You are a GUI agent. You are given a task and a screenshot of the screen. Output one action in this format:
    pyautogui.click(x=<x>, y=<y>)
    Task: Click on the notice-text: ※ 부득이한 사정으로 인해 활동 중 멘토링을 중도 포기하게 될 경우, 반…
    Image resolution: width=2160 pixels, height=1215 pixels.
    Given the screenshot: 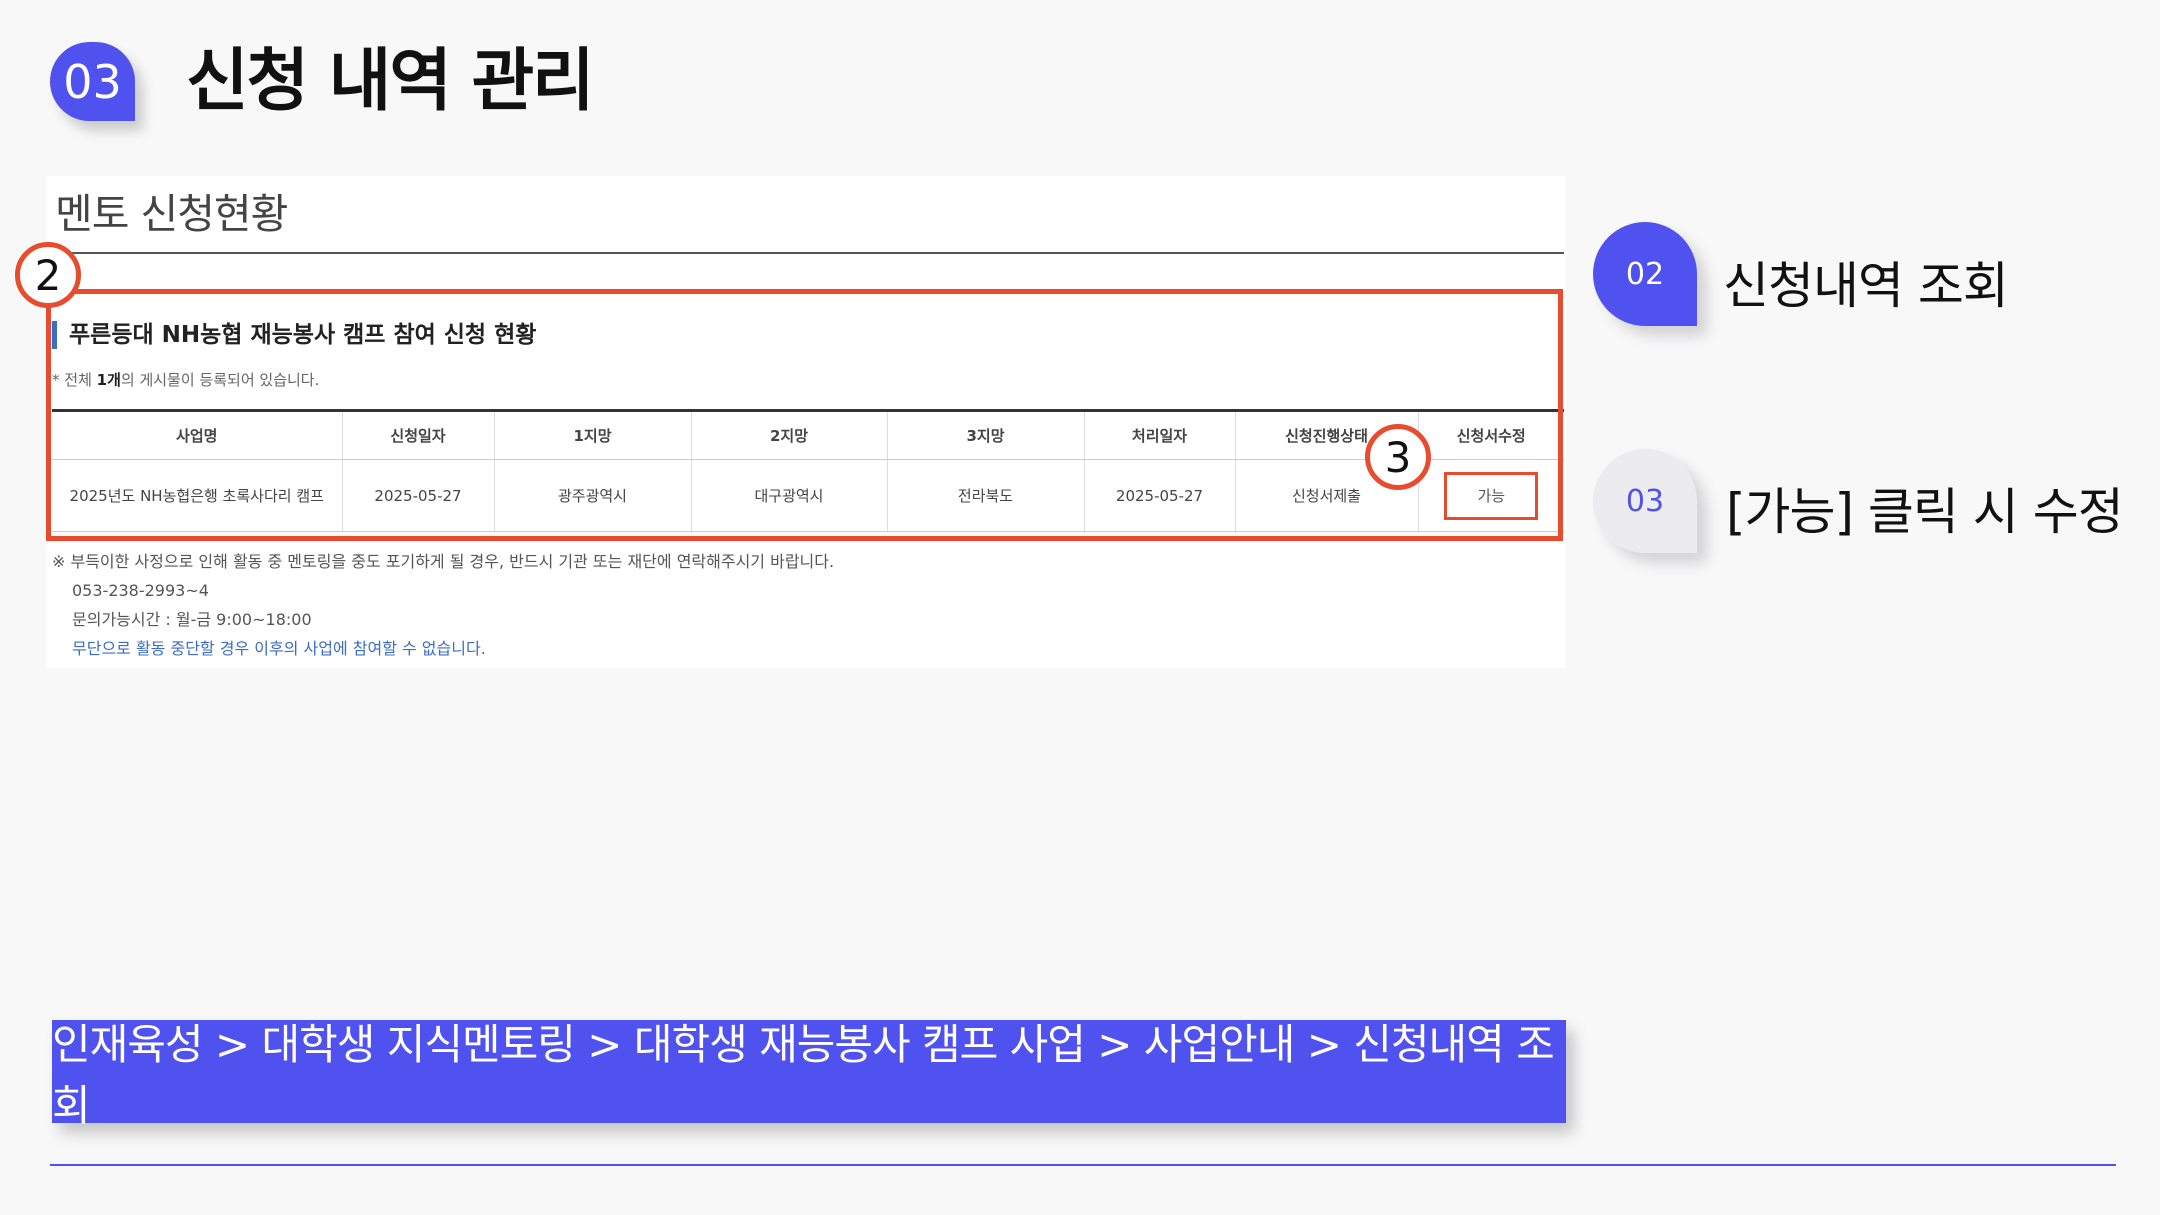 What is the action you would take?
    pyautogui.click(x=443, y=561)
    